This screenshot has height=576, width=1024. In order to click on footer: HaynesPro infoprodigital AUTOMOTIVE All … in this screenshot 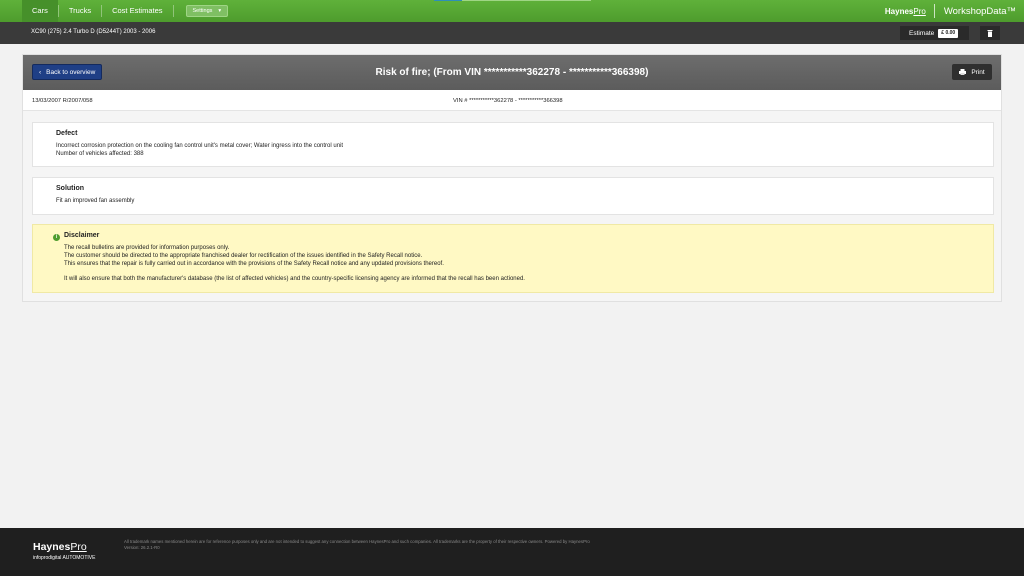, I will do `click(512, 552)`.